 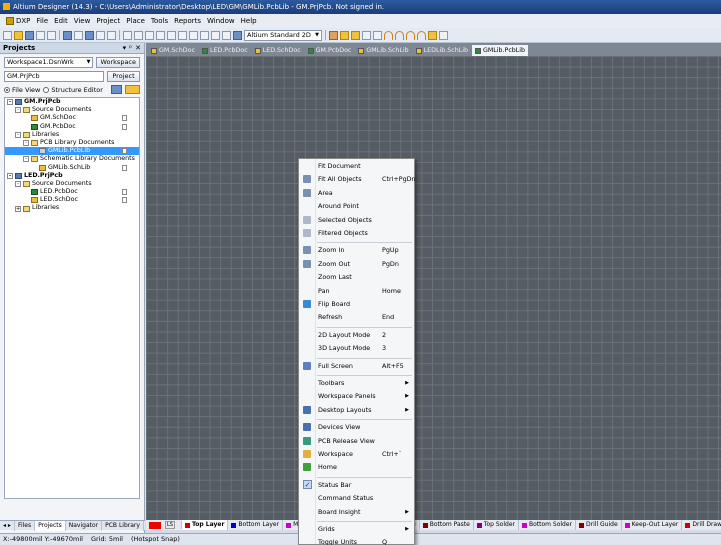 What do you see at coordinates (256, 525) in the screenshot?
I see `layer-tab-bottom-layer: Bottom Layer` at bounding box center [256, 525].